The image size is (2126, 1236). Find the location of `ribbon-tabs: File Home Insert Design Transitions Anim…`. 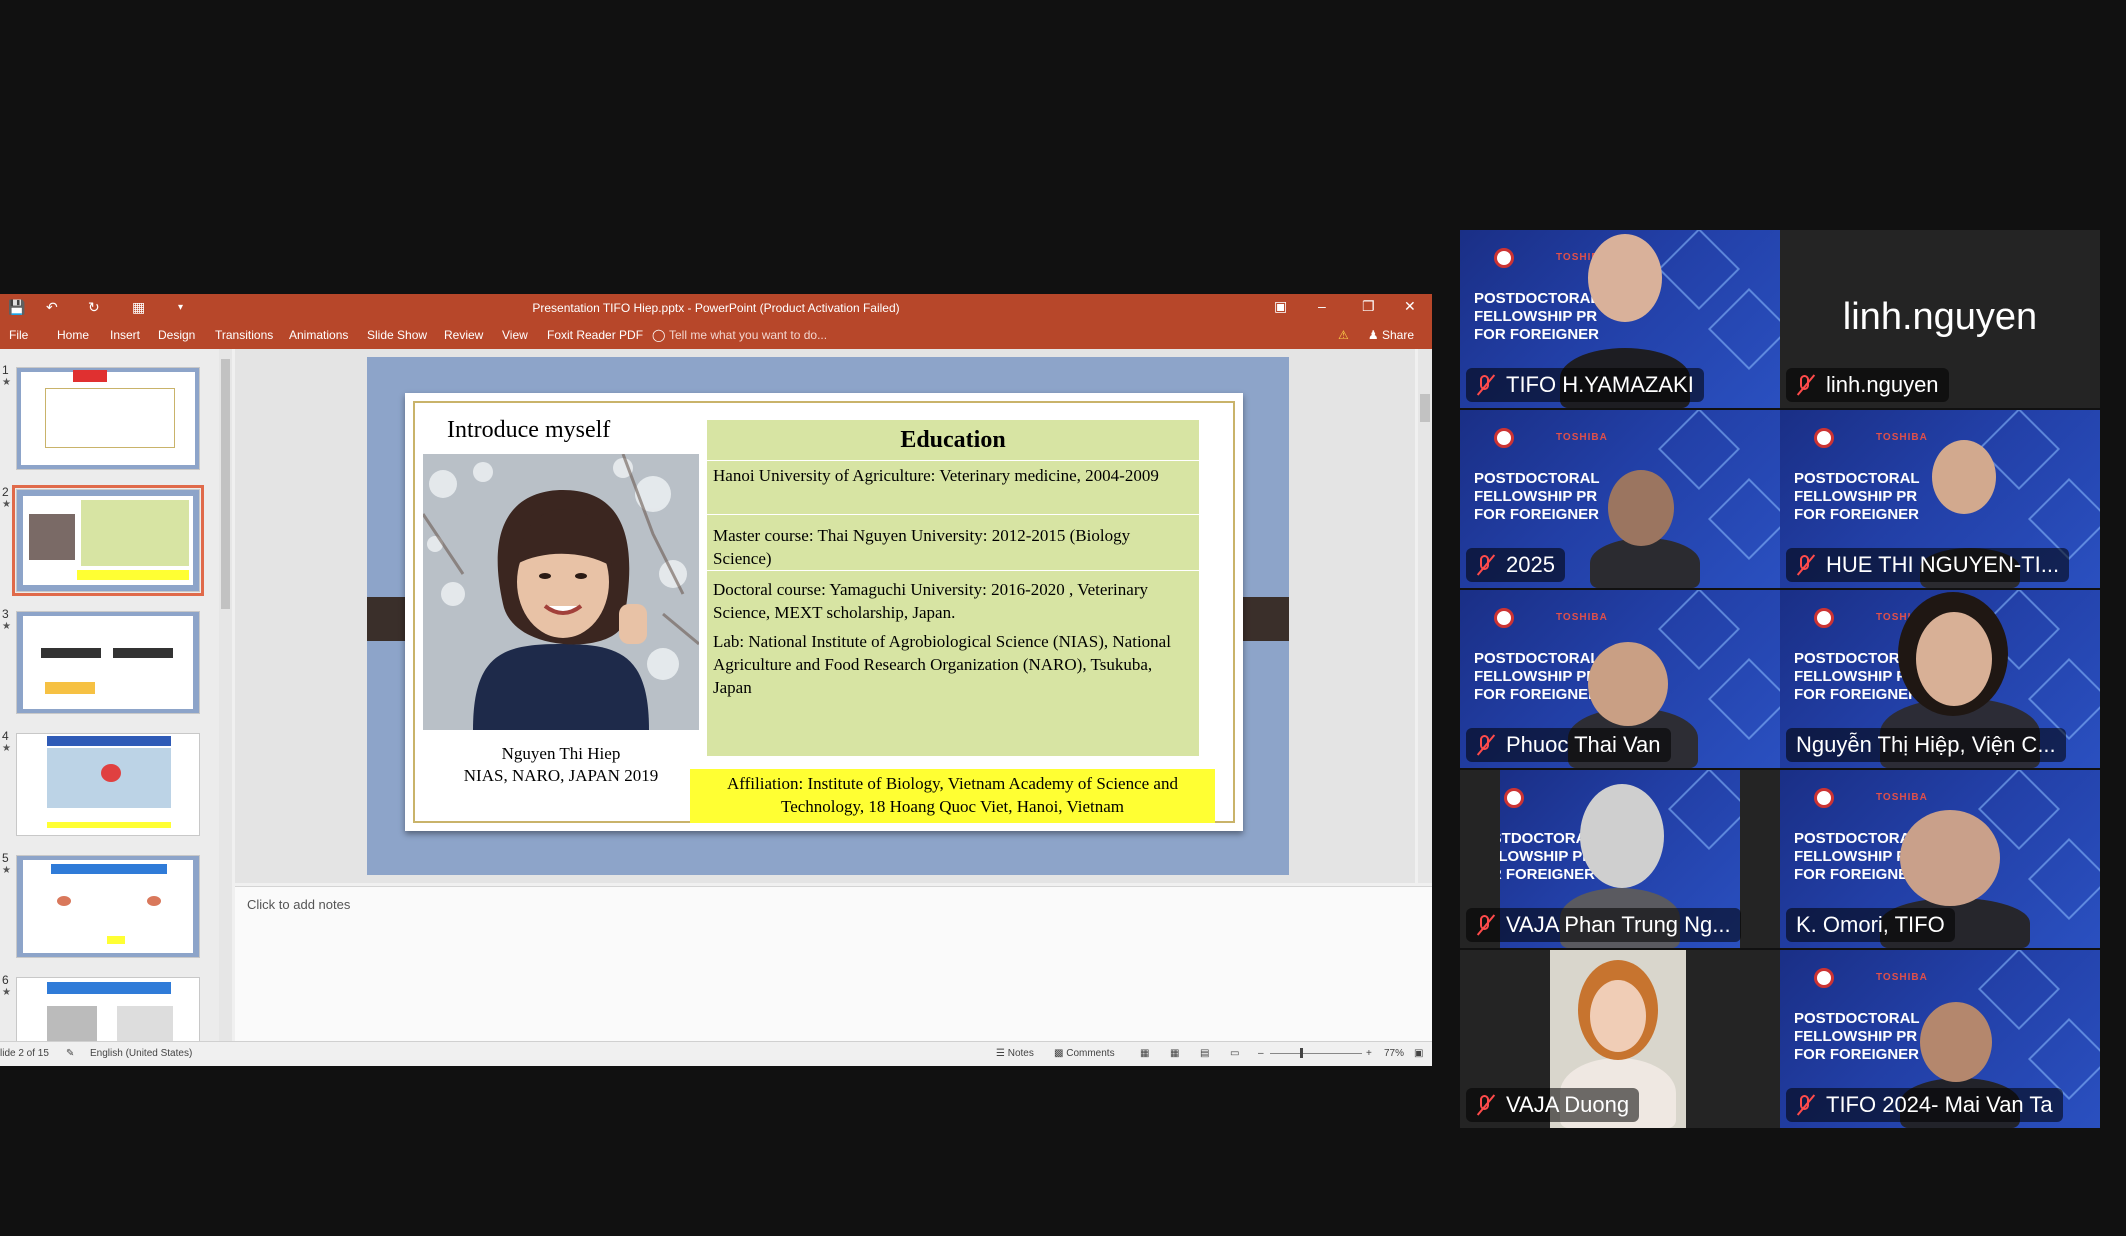

ribbon-tabs: File Home Insert Design Transitions Anim… is located at coordinates (716, 336).